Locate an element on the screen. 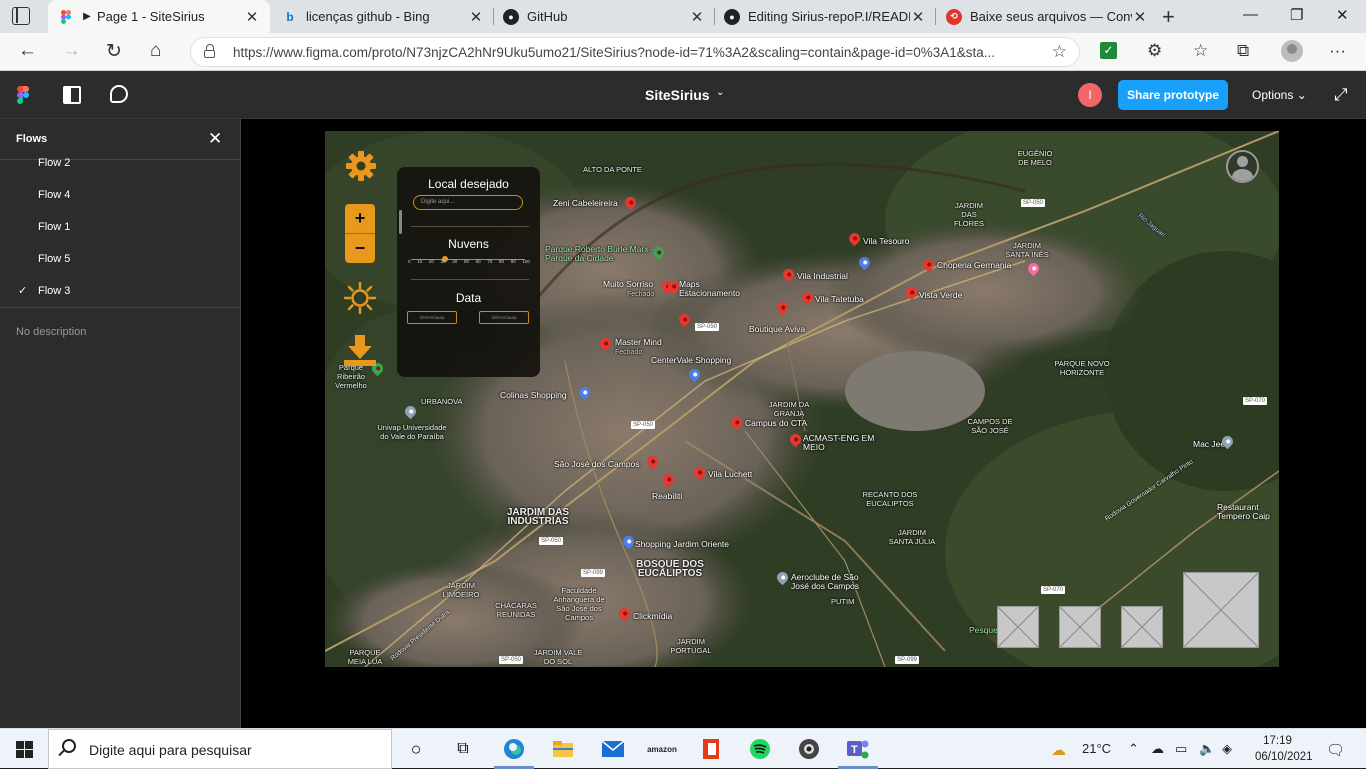 This screenshot has width=1366, height=769. battery-icon: ▭ is located at coordinates (1181, 749).